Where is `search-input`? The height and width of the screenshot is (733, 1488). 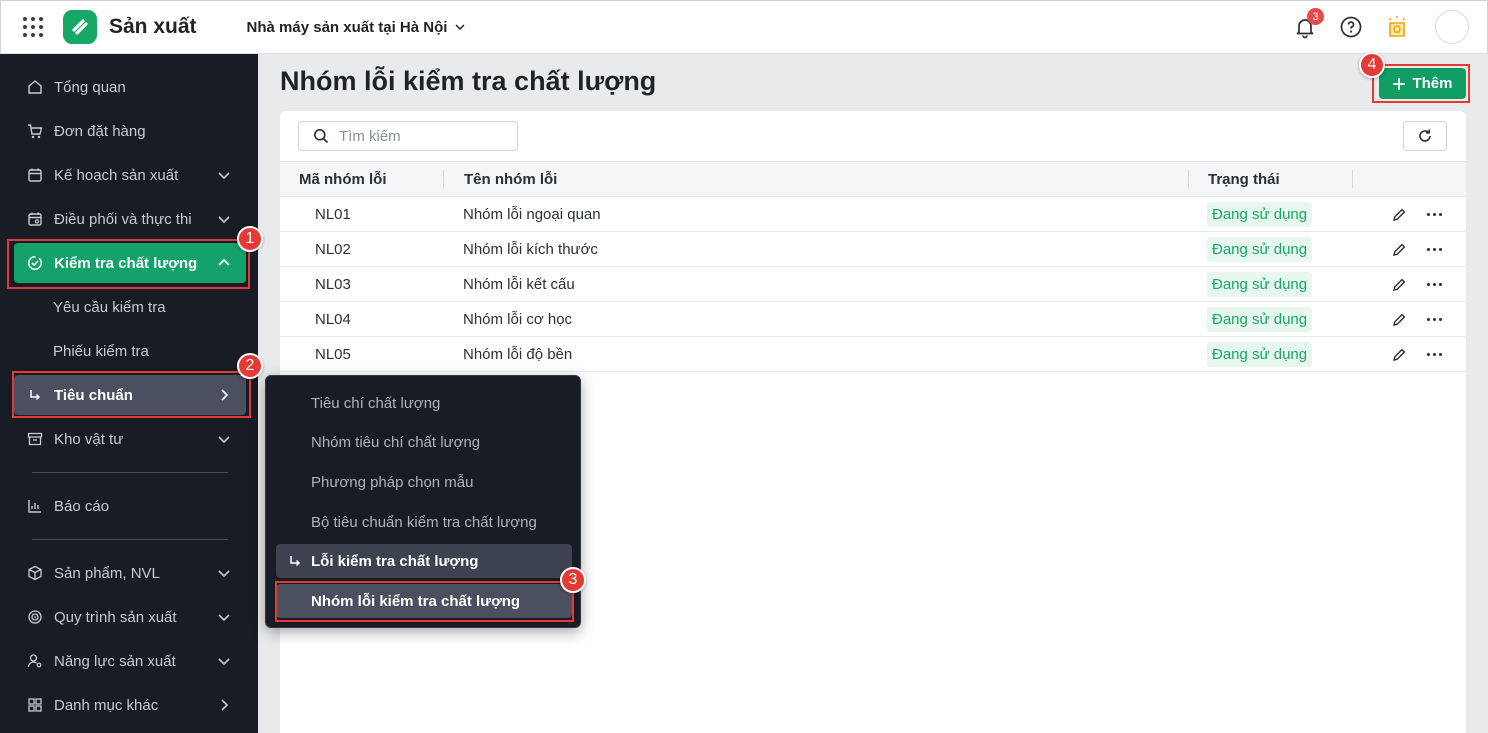 search-input is located at coordinates (419, 136).